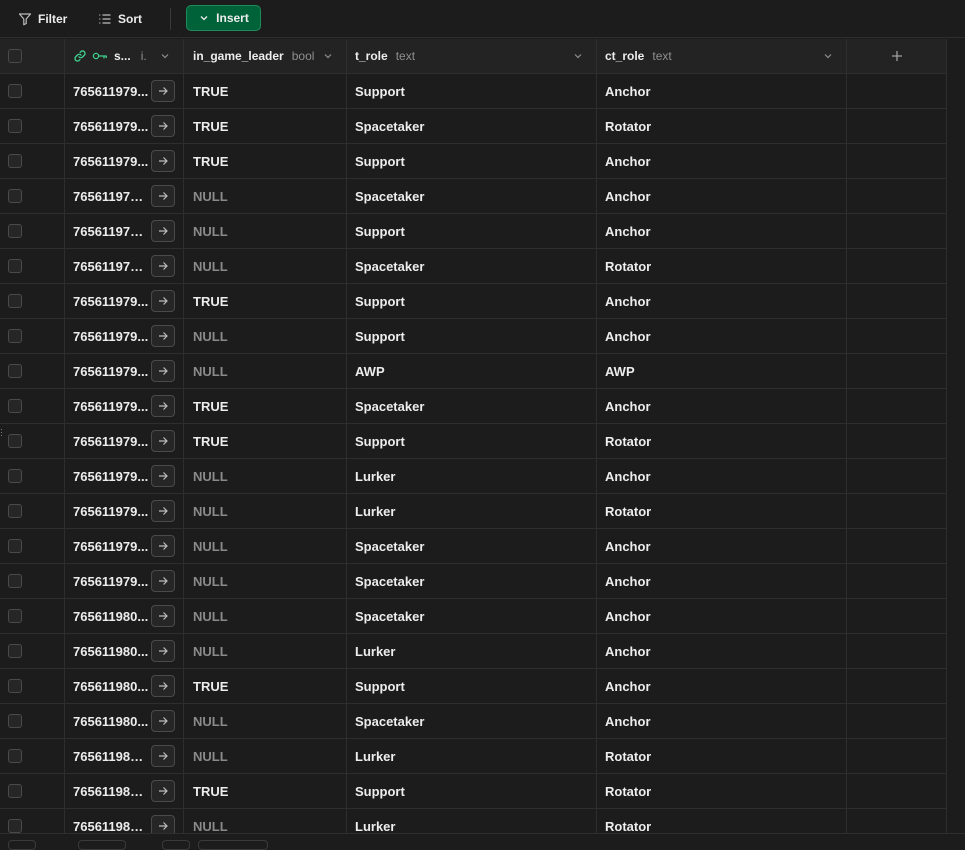 The image size is (965, 850). I want to click on table-row: 765611980... TRUE Support Anchor, so click(473, 686).